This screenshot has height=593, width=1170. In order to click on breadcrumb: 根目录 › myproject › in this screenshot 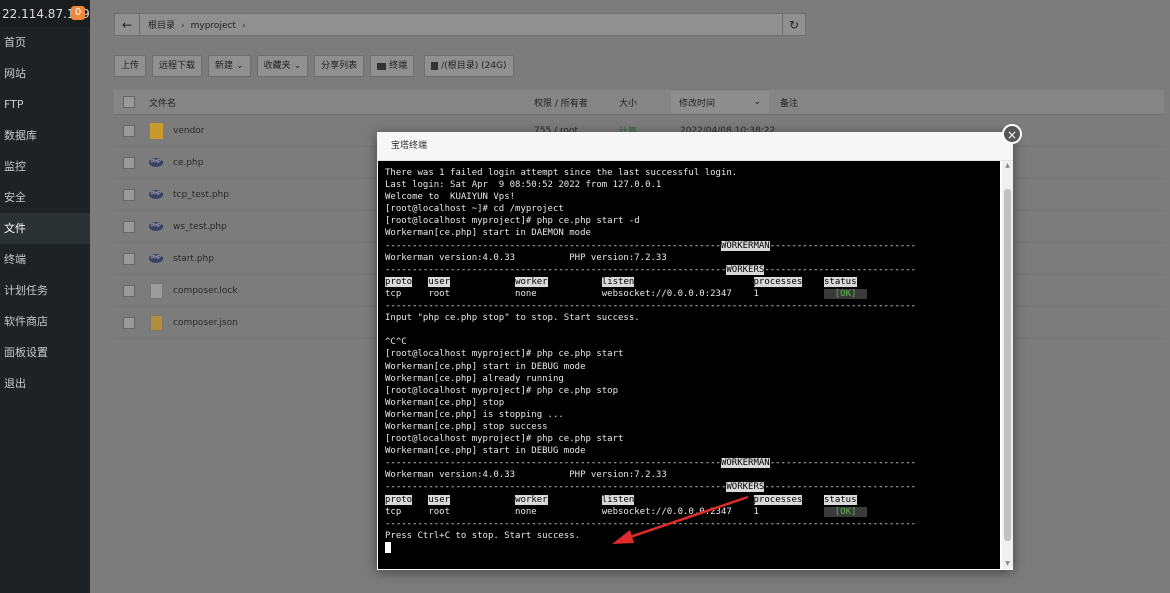, I will do `click(197, 26)`.